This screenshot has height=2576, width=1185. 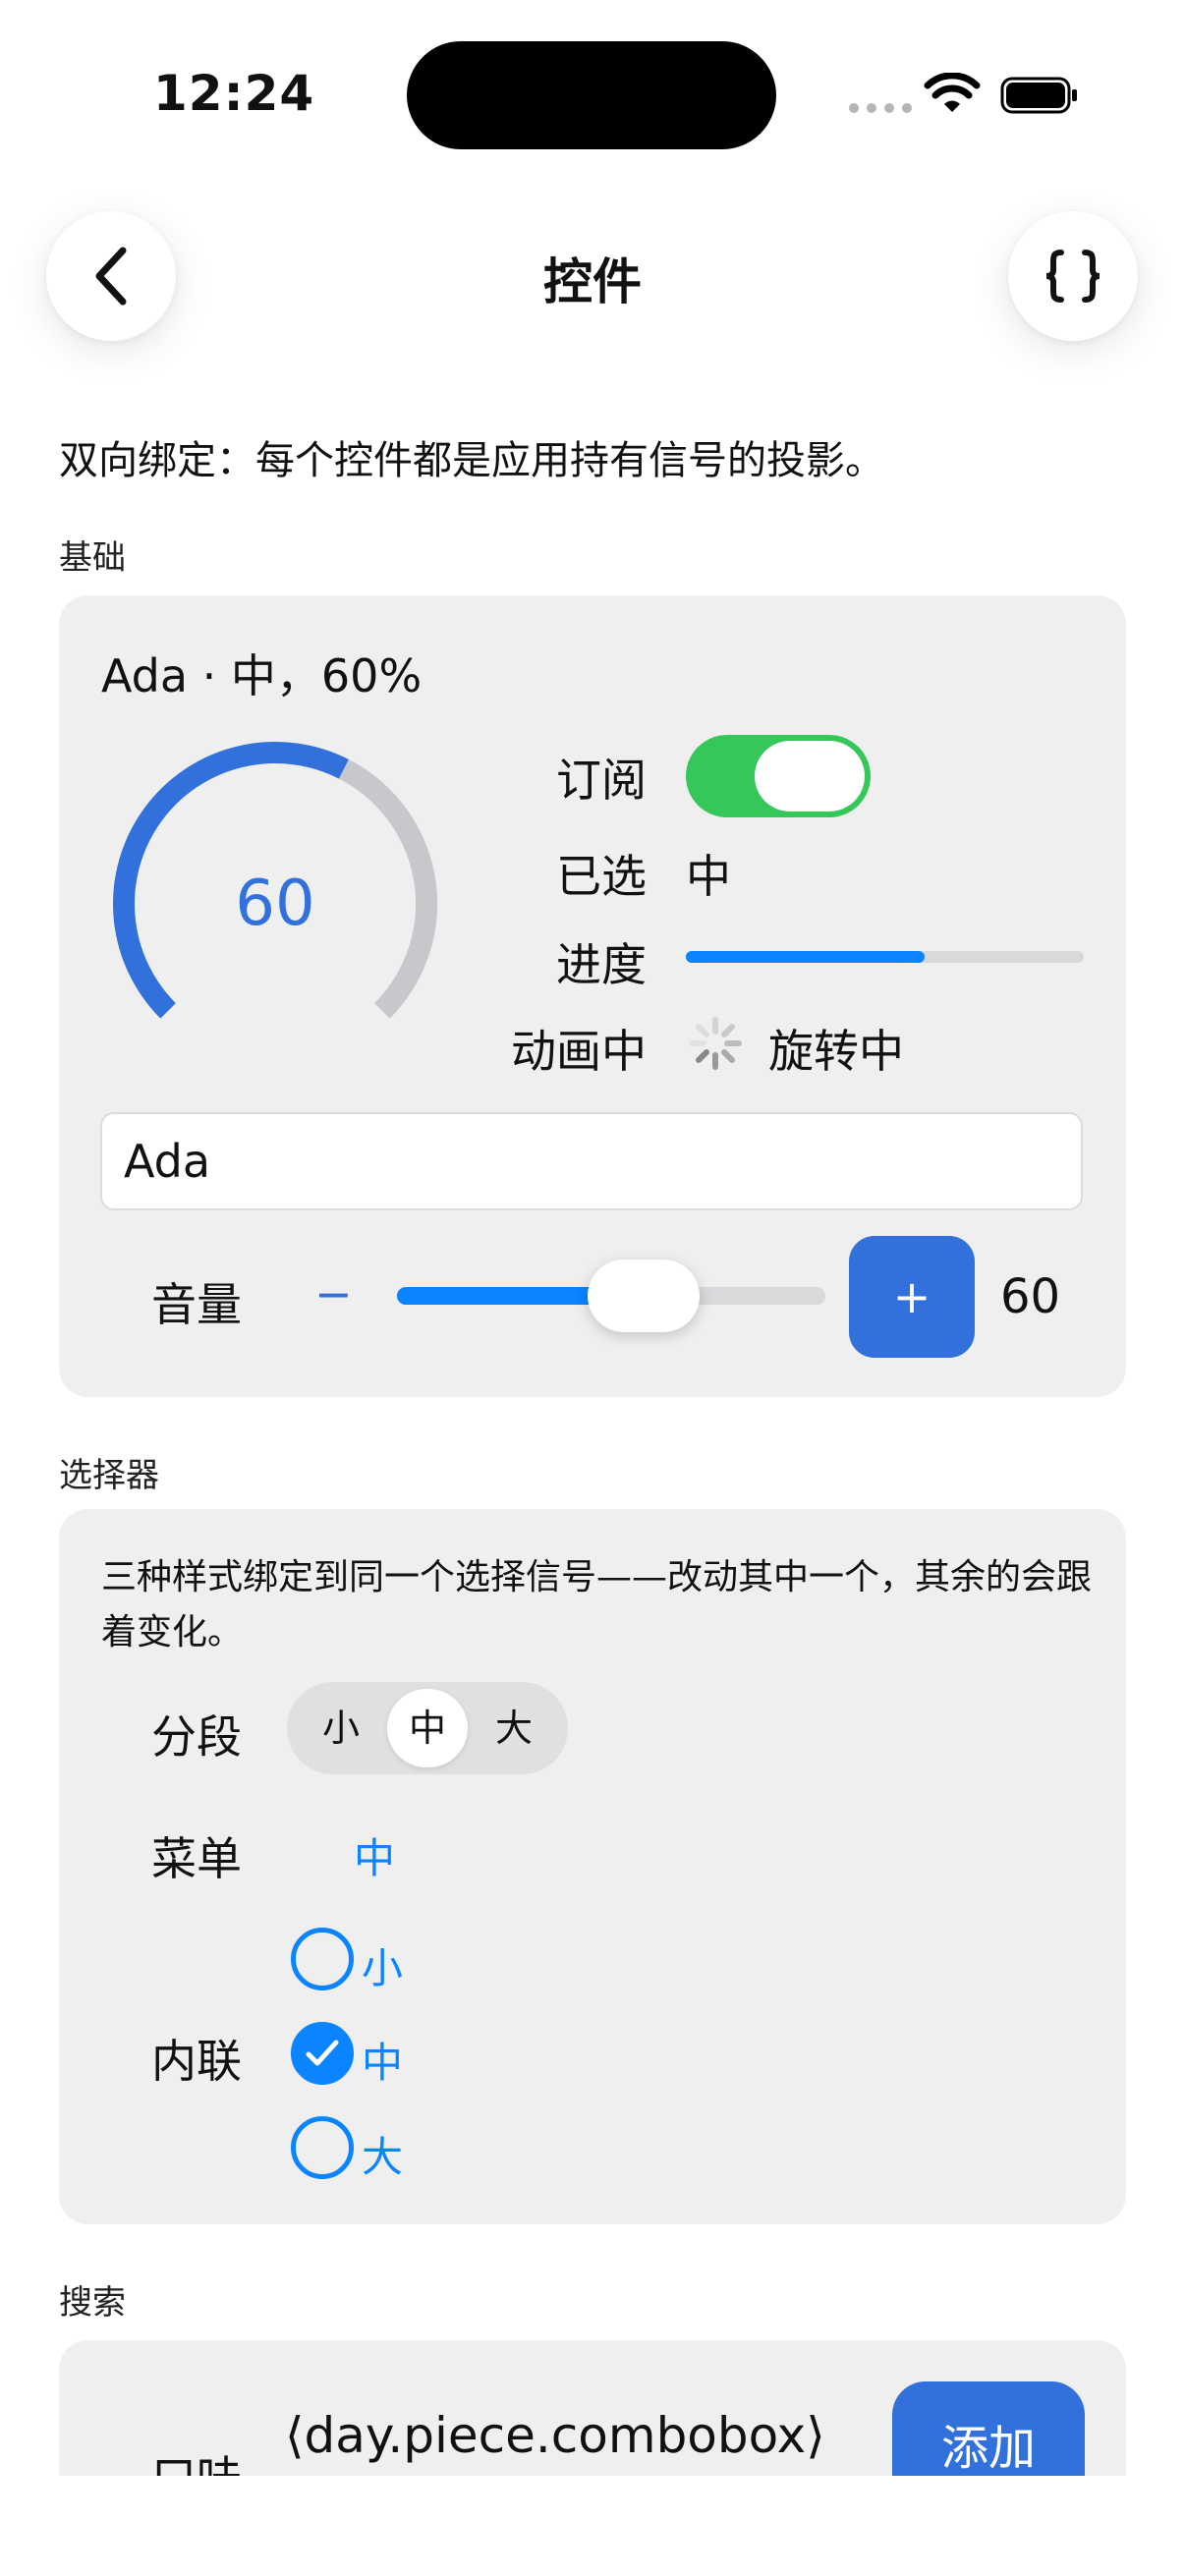 I want to click on animating-value: 旋转中, so click(x=836, y=1051).